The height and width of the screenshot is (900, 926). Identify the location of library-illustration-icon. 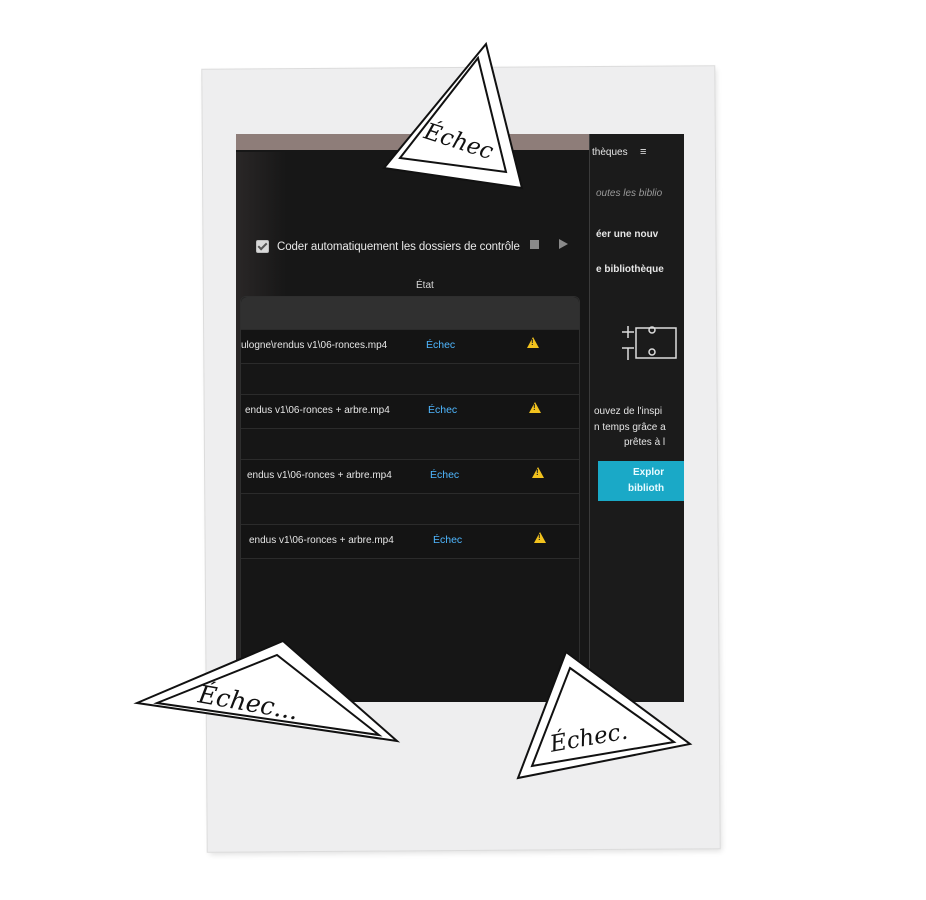
(649, 343).